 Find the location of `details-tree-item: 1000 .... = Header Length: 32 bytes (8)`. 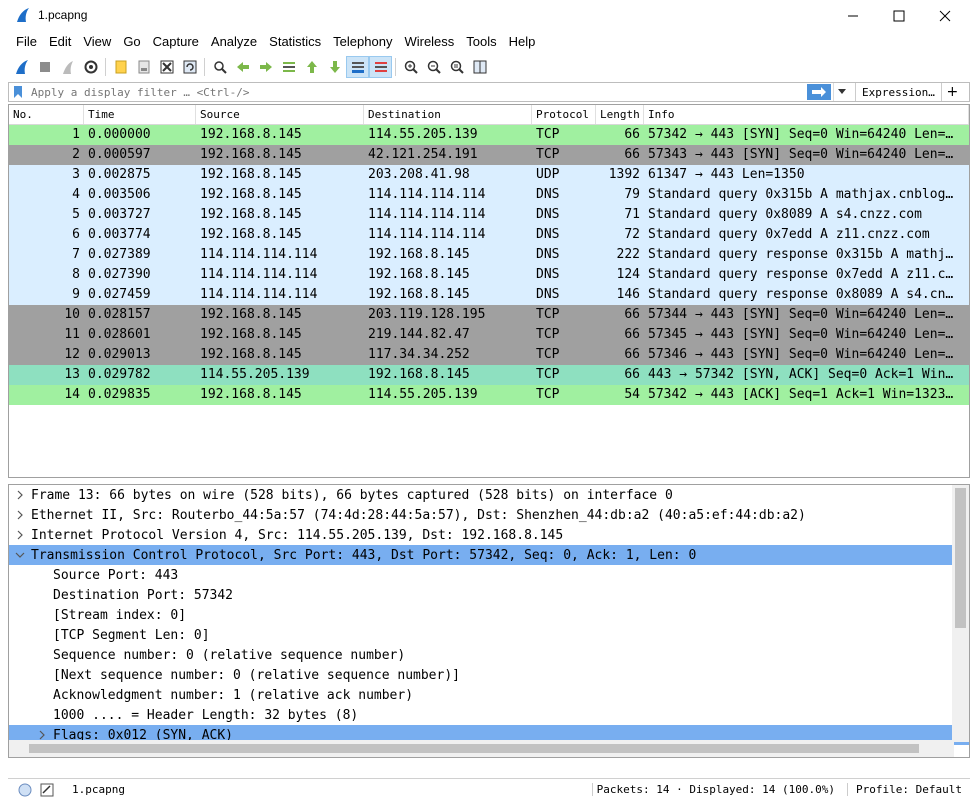

details-tree-item: 1000 .... = Header Length: 32 bytes (8) is located at coordinates (489, 715).